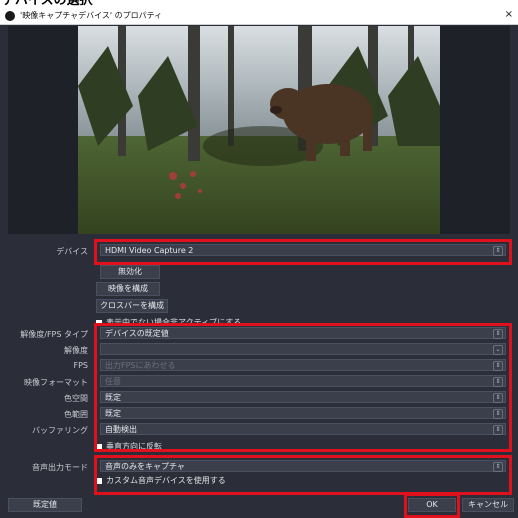 The width and height of the screenshot is (518, 518). I want to click on field-value: 自動検出, so click(121, 429).